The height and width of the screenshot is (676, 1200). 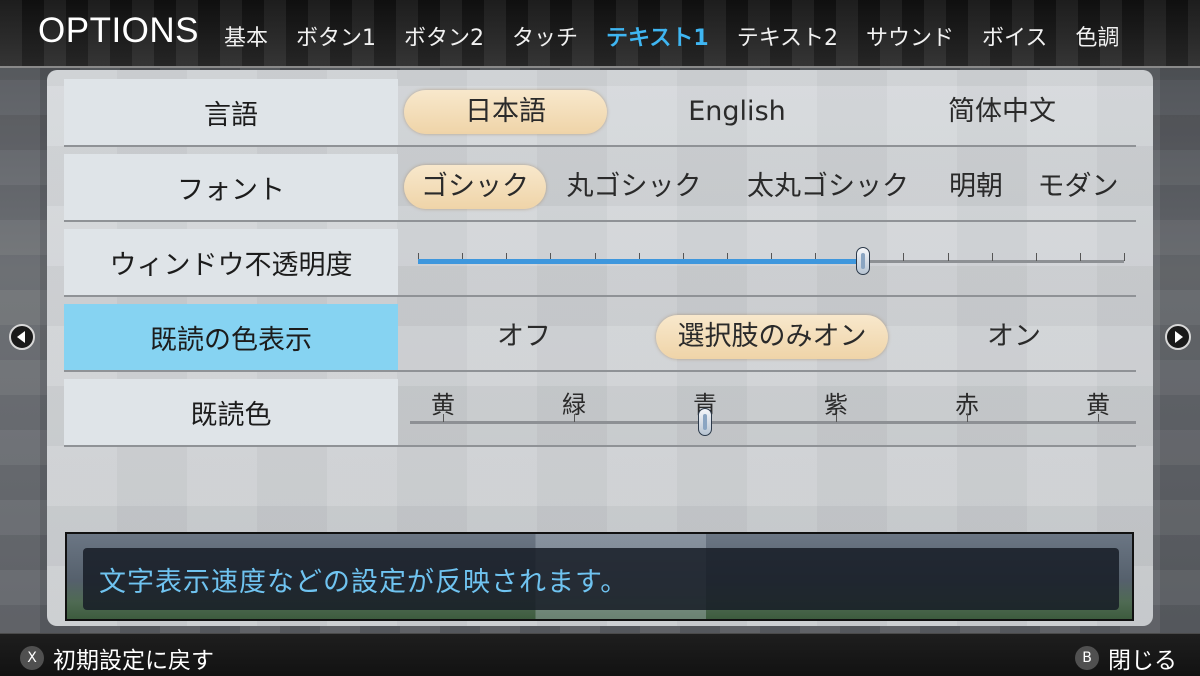 I want to click on row-font: フォント ゴシック 丸ゴシック 太丸ゴシック 明朝 モダン, so click(x=600, y=188).